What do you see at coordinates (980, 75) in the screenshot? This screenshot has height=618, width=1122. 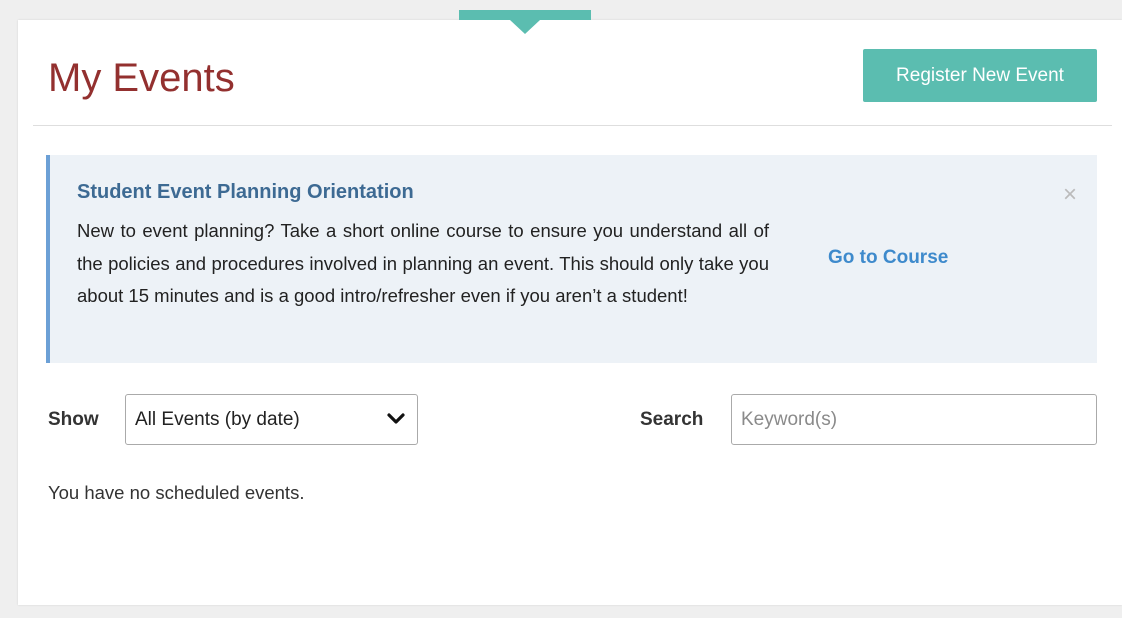 I see `register-new-event-button: Register New Event` at bounding box center [980, 75].